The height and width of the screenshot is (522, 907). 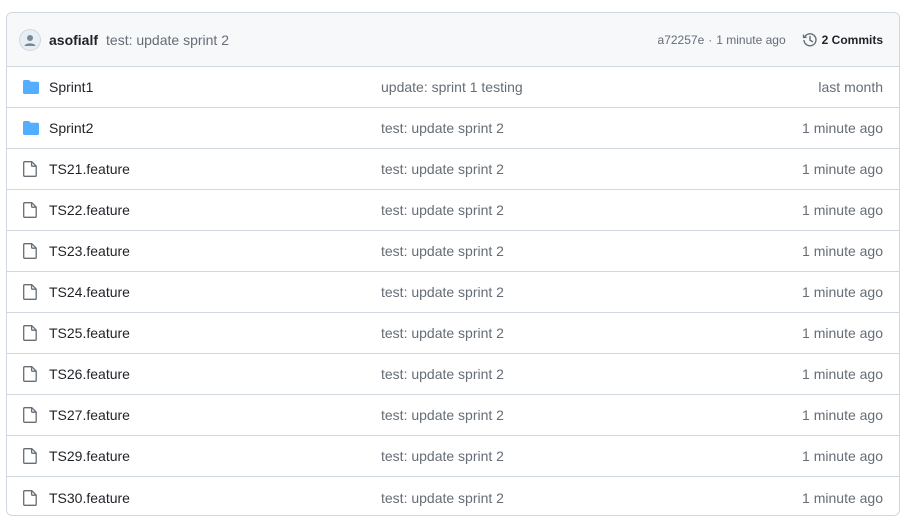 What do you see at coordinates (215, 415) in the screenshot?
I see `file-name-link: TS27.feature` at bounding box center [215, 415].